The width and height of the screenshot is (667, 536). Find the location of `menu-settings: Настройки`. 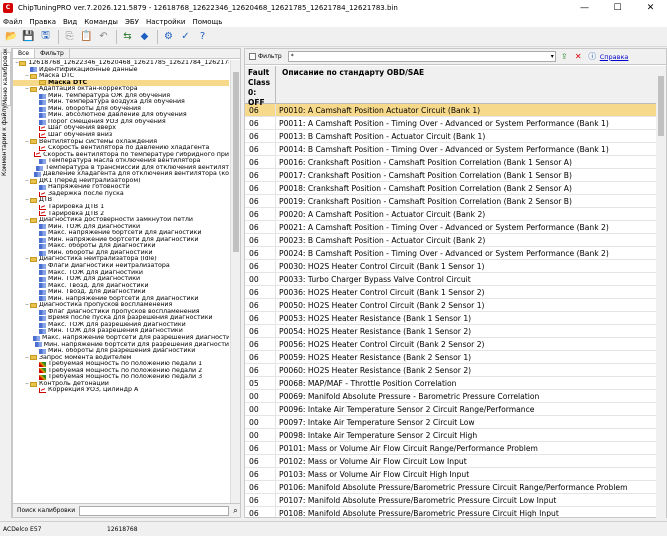

menu-settings: Настройки is located at coordinates (166, 22).